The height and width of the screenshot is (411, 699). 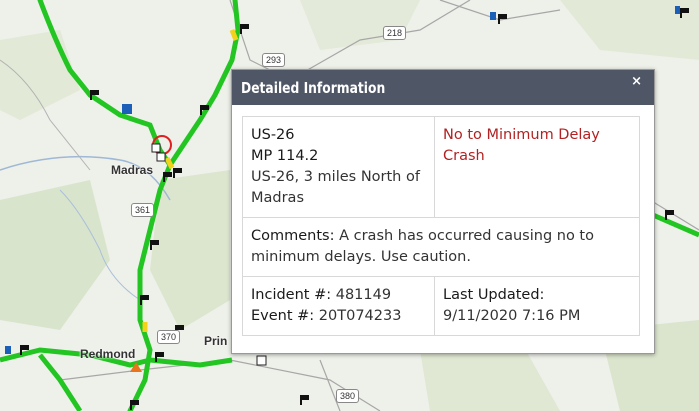 I want to click on popup-header: Detailed Information ×, so click(x=443, y=87).